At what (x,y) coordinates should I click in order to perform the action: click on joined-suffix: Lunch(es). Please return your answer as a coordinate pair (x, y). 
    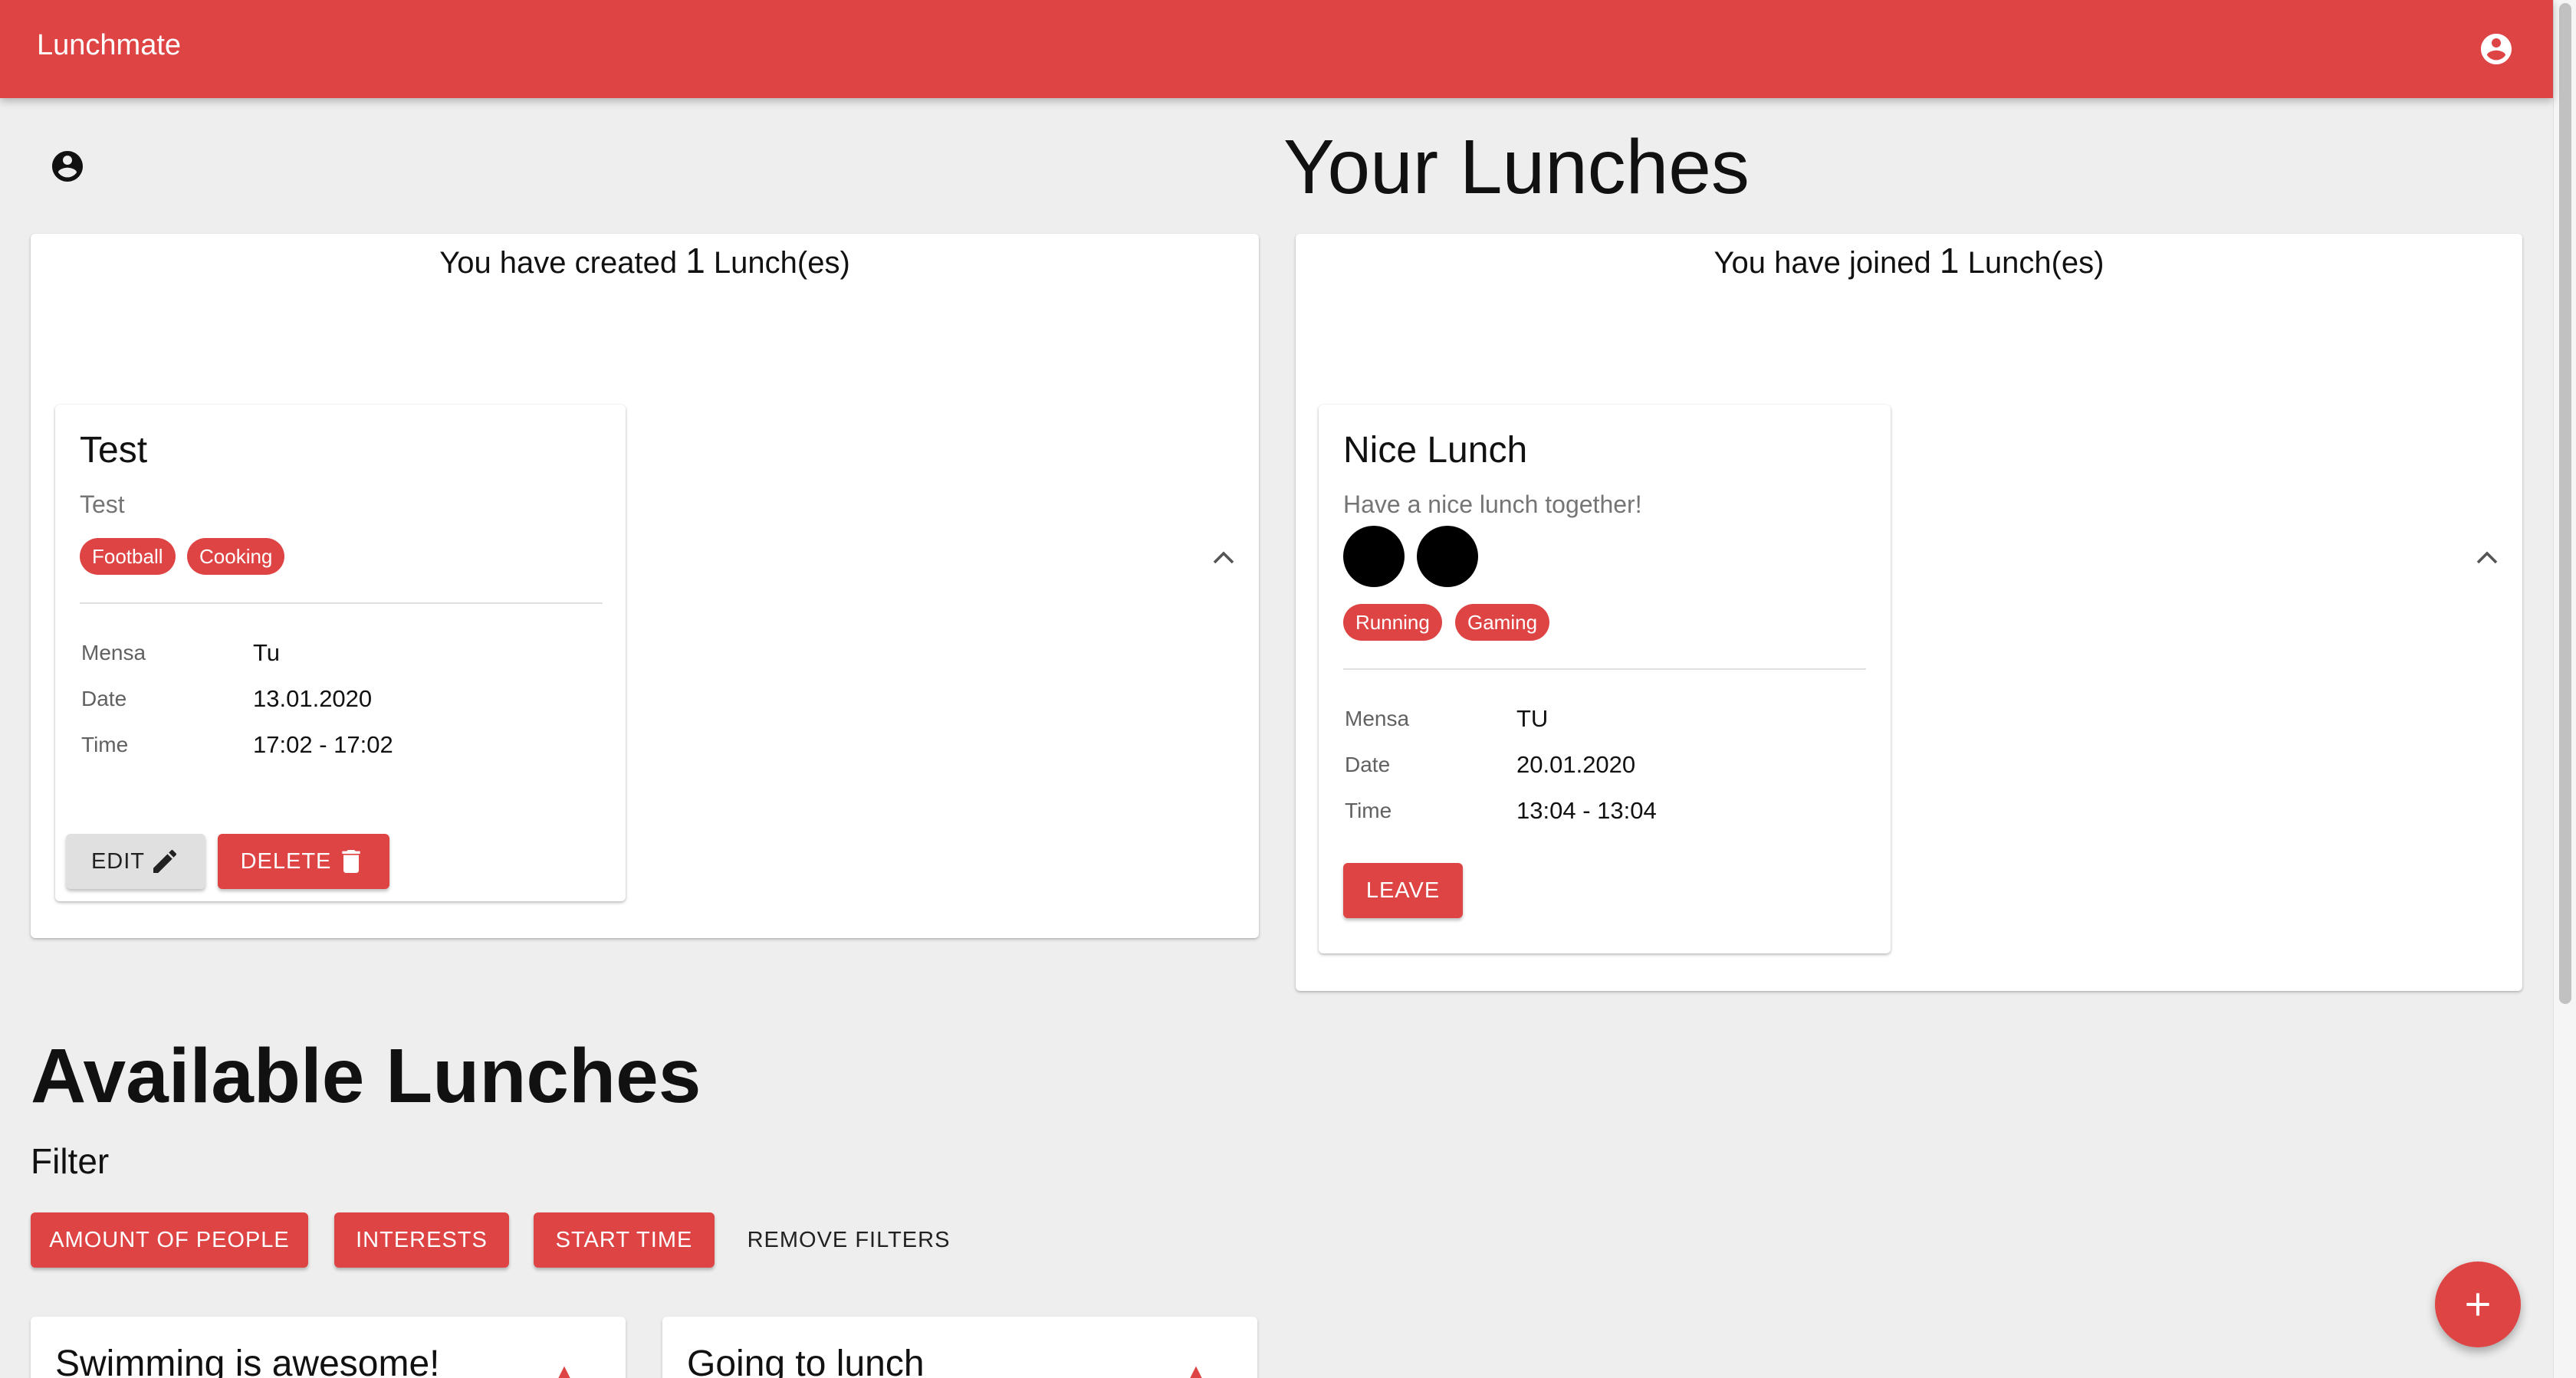
    Looking at the image, I should click on (2036, 263).